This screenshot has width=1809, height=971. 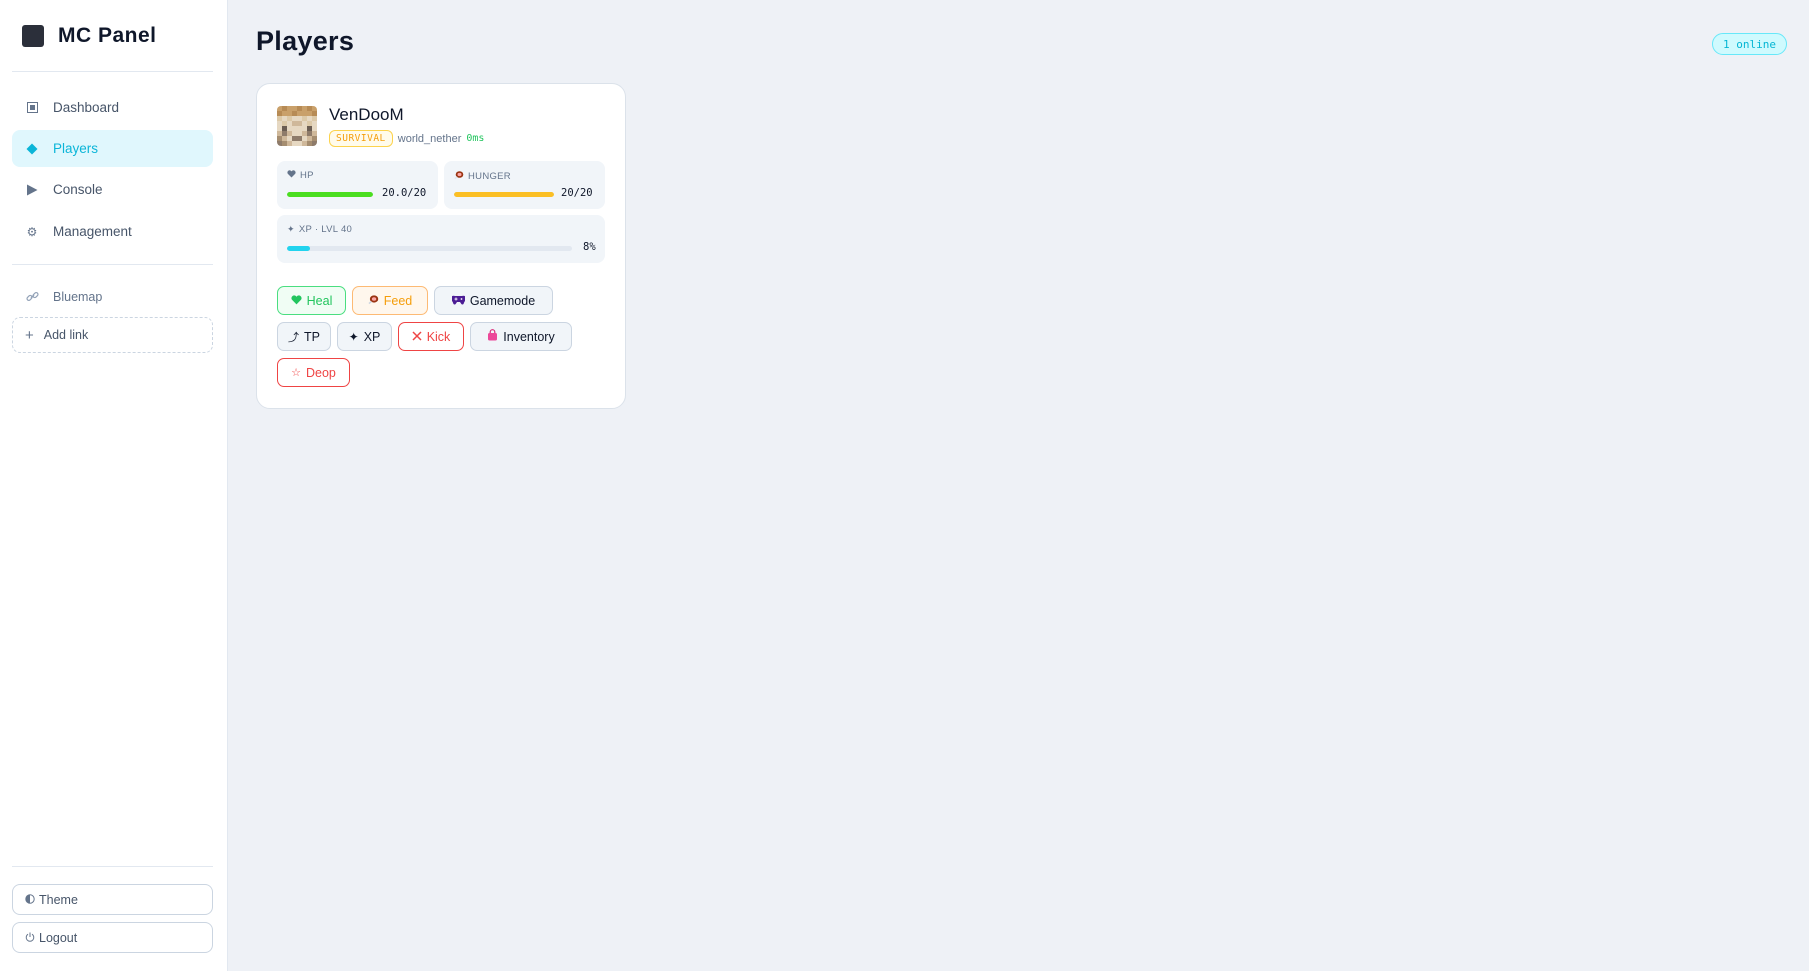 What do you see at coordinates (524, 185) in the screenshot?
I see `hunger-stat: HUNGER 20/20` at bounding box center [524, 185].